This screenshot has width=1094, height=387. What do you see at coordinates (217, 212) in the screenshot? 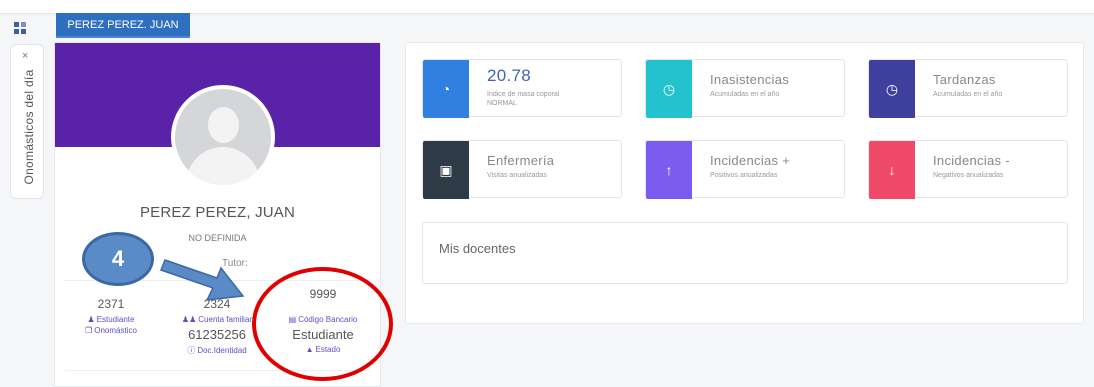
I see `profile-name: PEREZ PEREZ, JUAN` at bounding box center [217, 212].